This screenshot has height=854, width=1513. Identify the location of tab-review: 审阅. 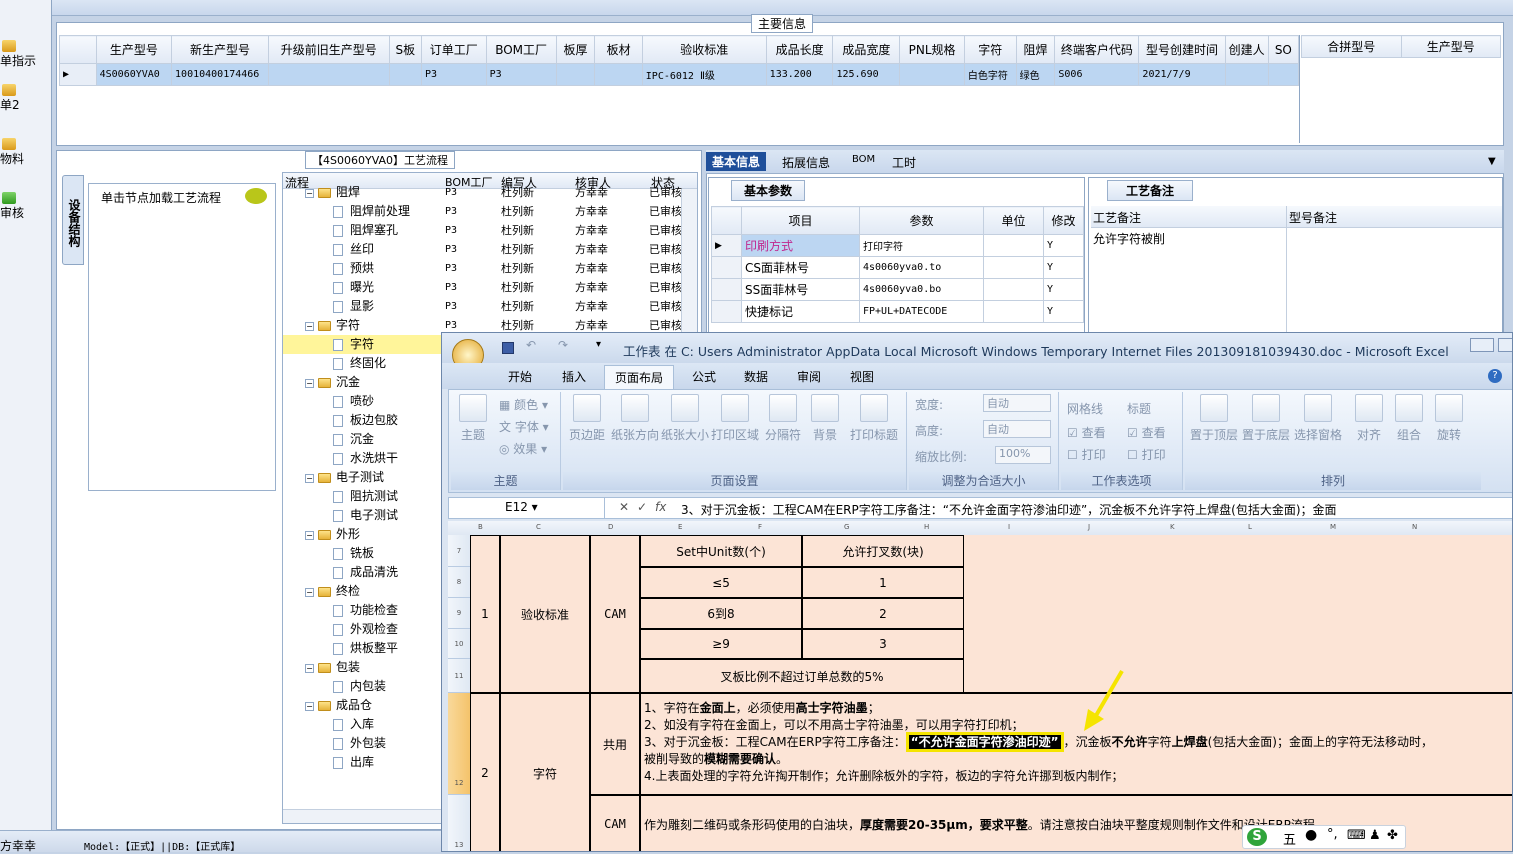
(809, 376).